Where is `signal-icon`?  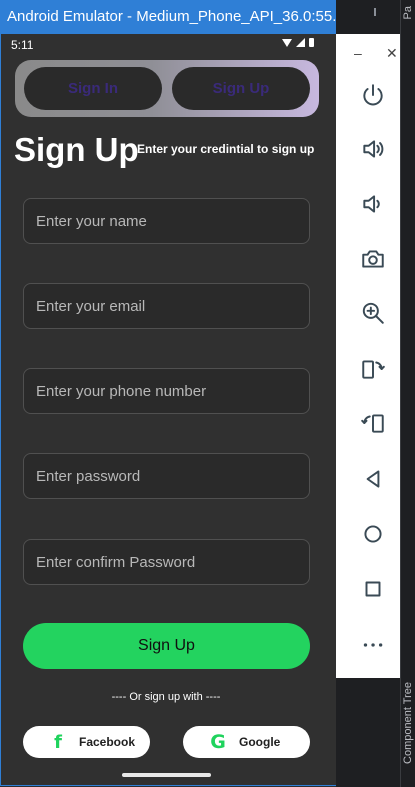
signal-icon is located at coordinates (300, 42).